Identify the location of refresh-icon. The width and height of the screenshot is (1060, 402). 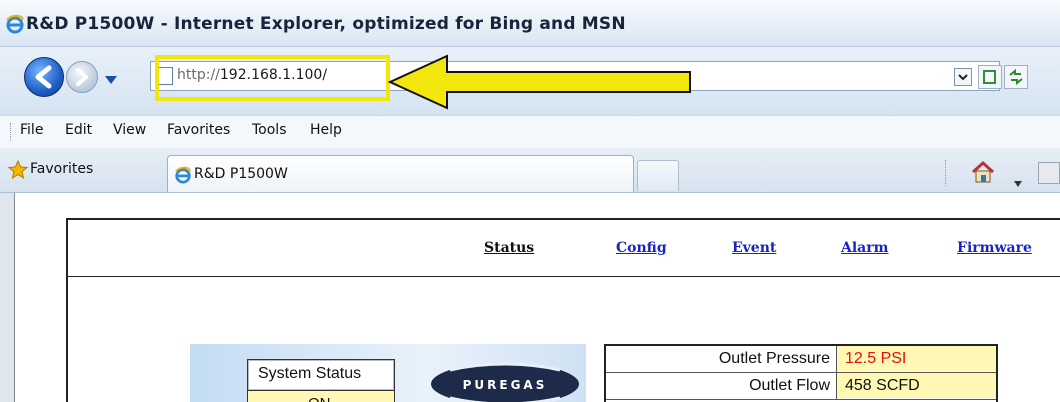
(1016, 77).